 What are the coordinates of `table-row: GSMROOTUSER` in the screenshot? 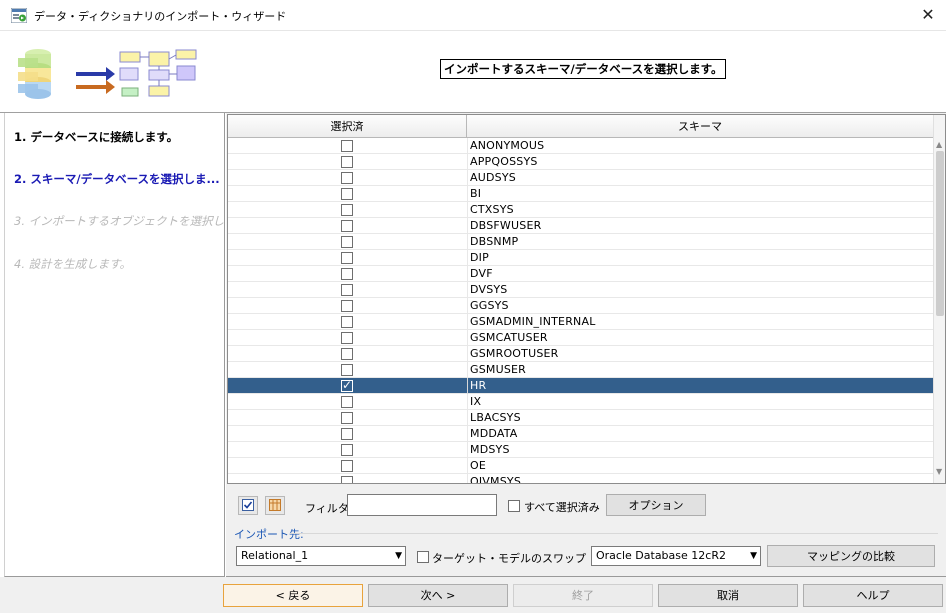 It's located at (580, 354).